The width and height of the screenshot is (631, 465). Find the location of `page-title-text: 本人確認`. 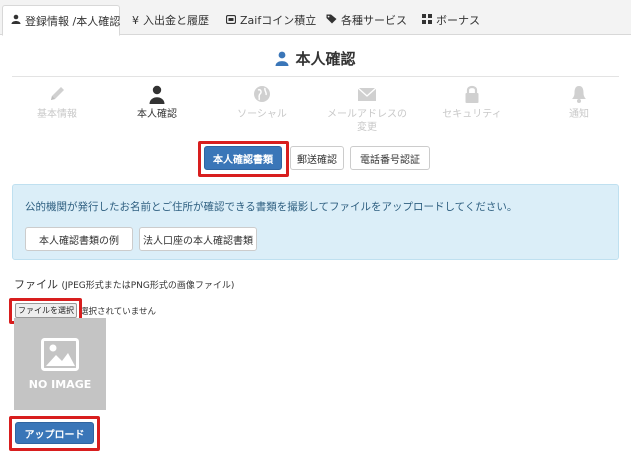

page-title-text: 本人確認 is located at coordinates (325, 59).